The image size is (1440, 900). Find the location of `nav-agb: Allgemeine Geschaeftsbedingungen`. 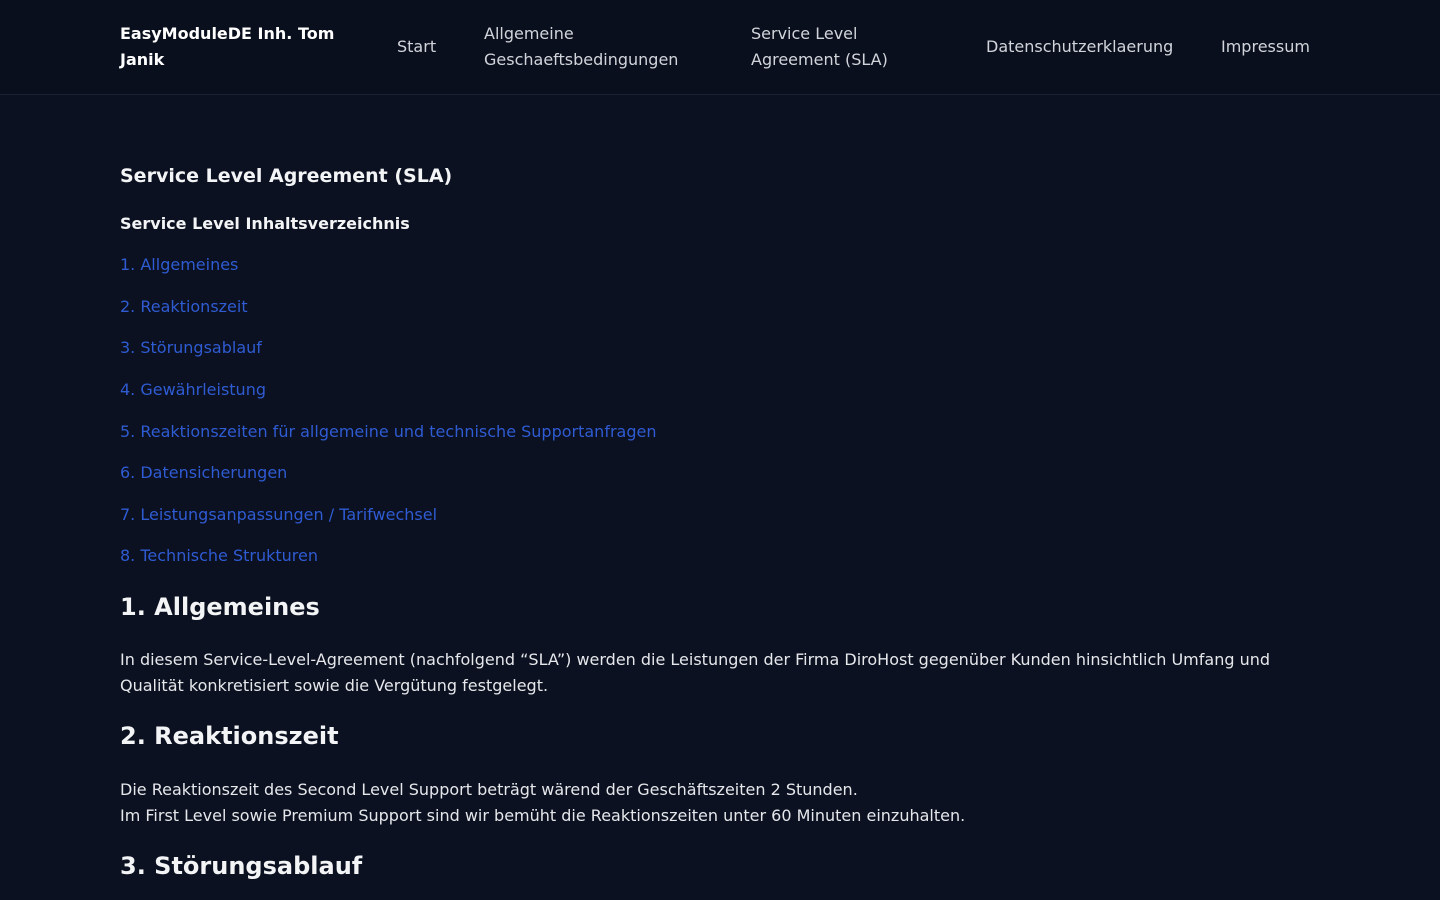

nav-agb: Allgemeine Geschaeftsbedingungen is located at coordinates (594, 47).